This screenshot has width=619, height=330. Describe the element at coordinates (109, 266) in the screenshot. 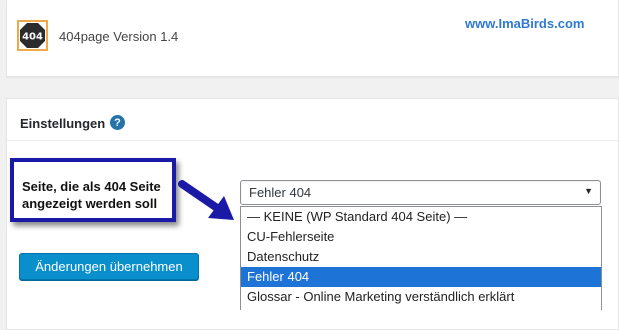

I see `save-changes-button: Änderungen übernehmen` at that location.